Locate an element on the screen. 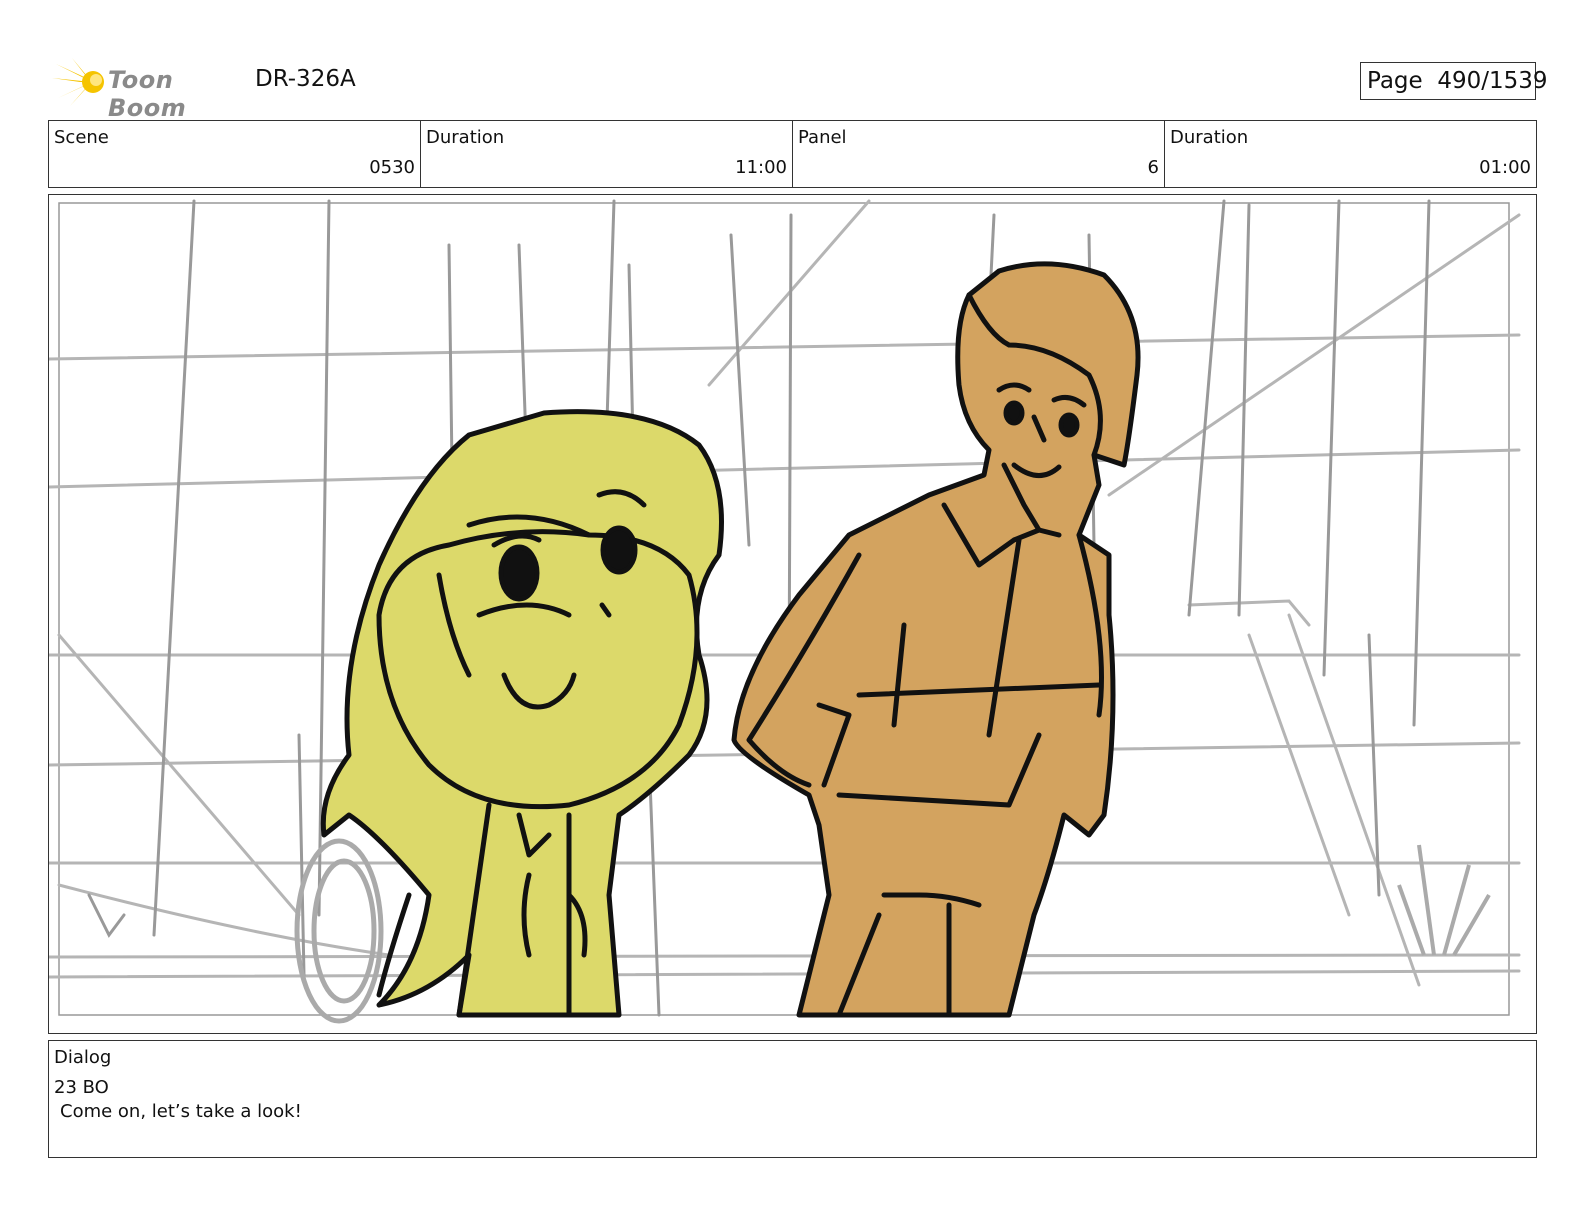  panel-cell: Panel 6 is located at coordinates (979, 154).